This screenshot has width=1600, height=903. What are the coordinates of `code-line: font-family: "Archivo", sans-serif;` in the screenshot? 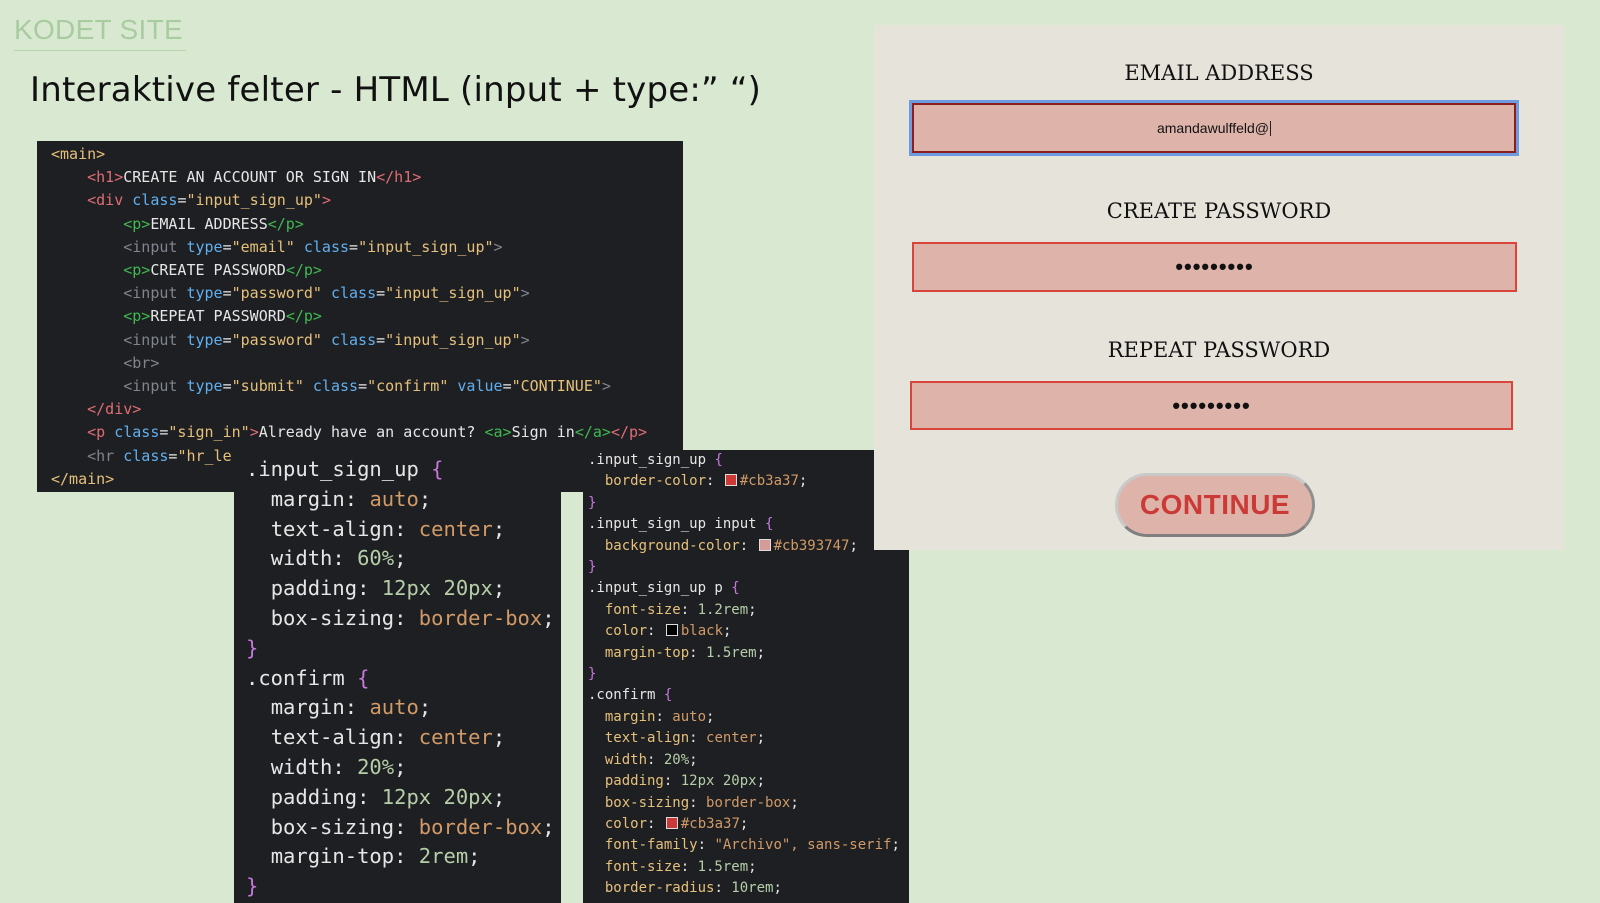 It's located at (752, 845).